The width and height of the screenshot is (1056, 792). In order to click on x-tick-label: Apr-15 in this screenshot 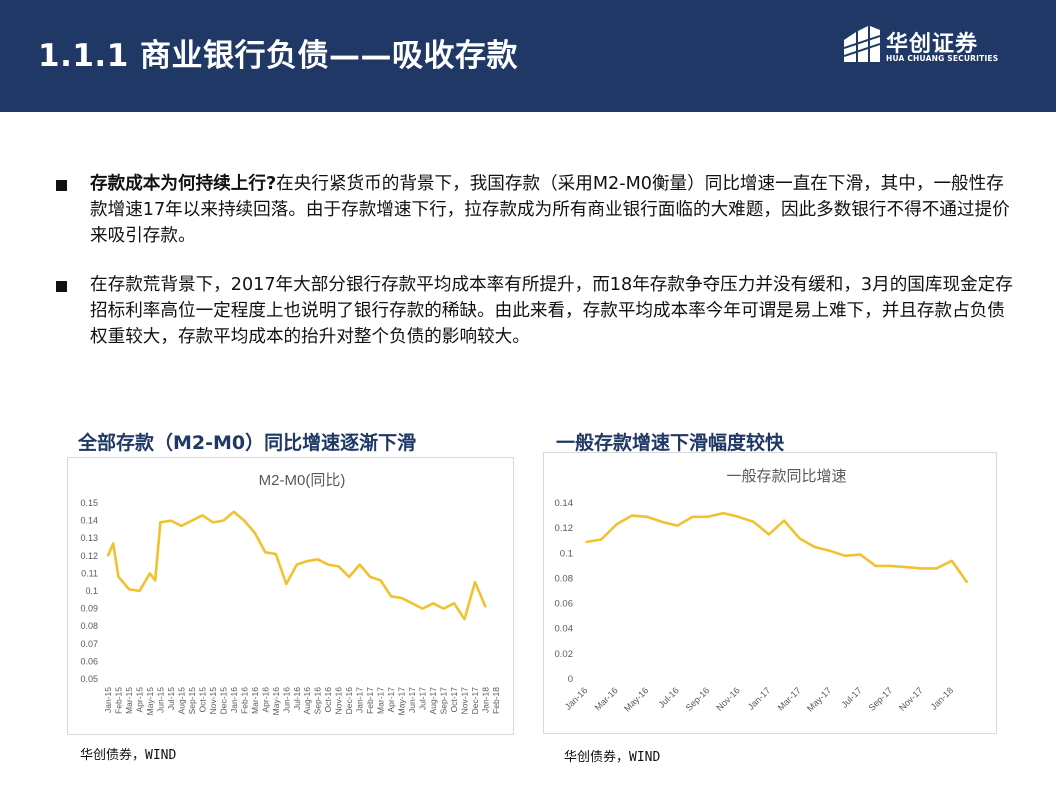, I will do `click(139, 700)`.